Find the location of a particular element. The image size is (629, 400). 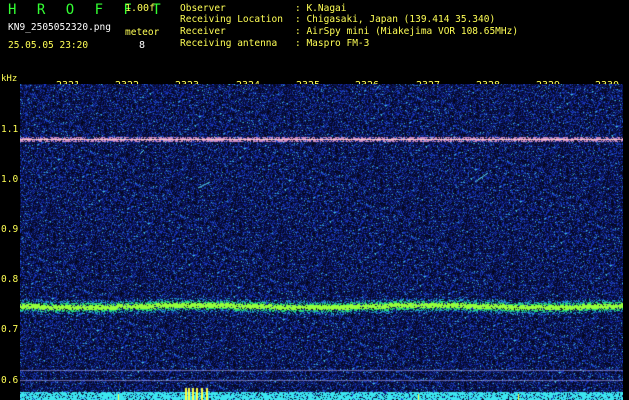

location-label: Receiving Location is located at coordinates (231, 19).